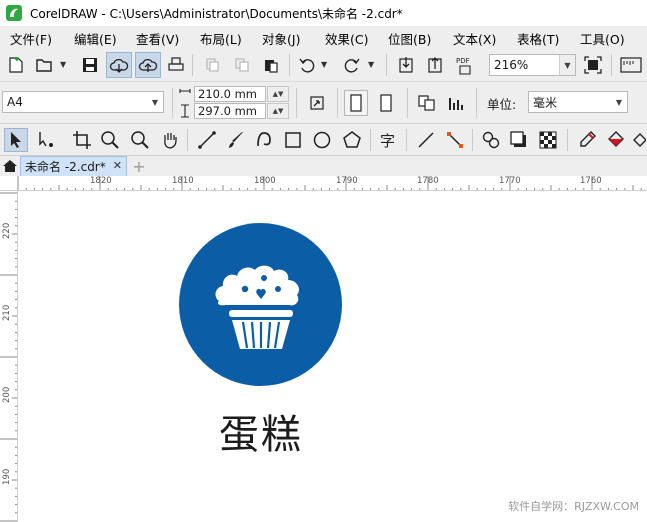 Image resolution: width=647 pixels, height=522 pixels. What do you see at coordinates (148, 65) in the screenshot?
I see `cloud-export-icon` at bounding box center [148, 65].